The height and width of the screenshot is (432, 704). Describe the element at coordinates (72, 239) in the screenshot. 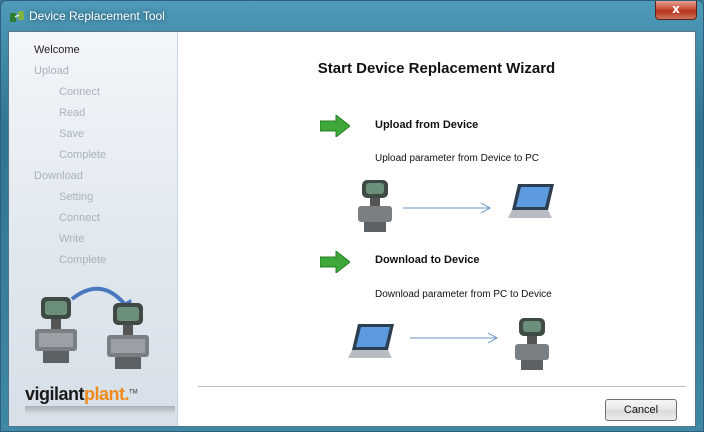

I see `step-download-write: Write` at that location.